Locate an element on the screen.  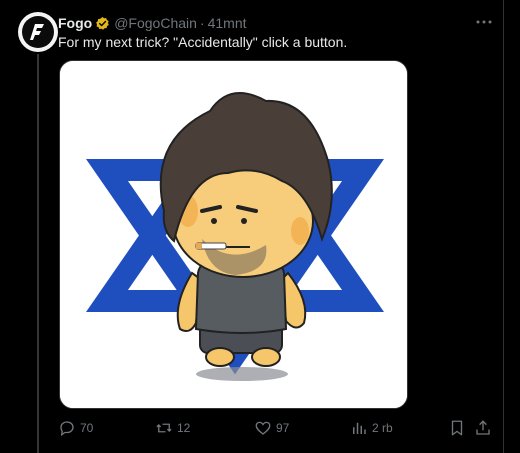
tweet-header: Fogo @FogoChain · 41mnt is located at coordinates (152, 23).